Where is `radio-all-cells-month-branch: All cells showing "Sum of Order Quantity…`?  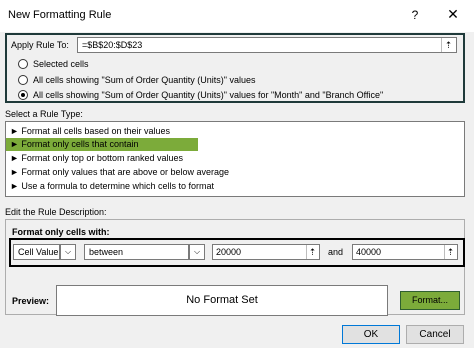 radio-all-cells-month-branch: All cells showing "Sum of Order Quantity… is located at coordinates (200, 95).